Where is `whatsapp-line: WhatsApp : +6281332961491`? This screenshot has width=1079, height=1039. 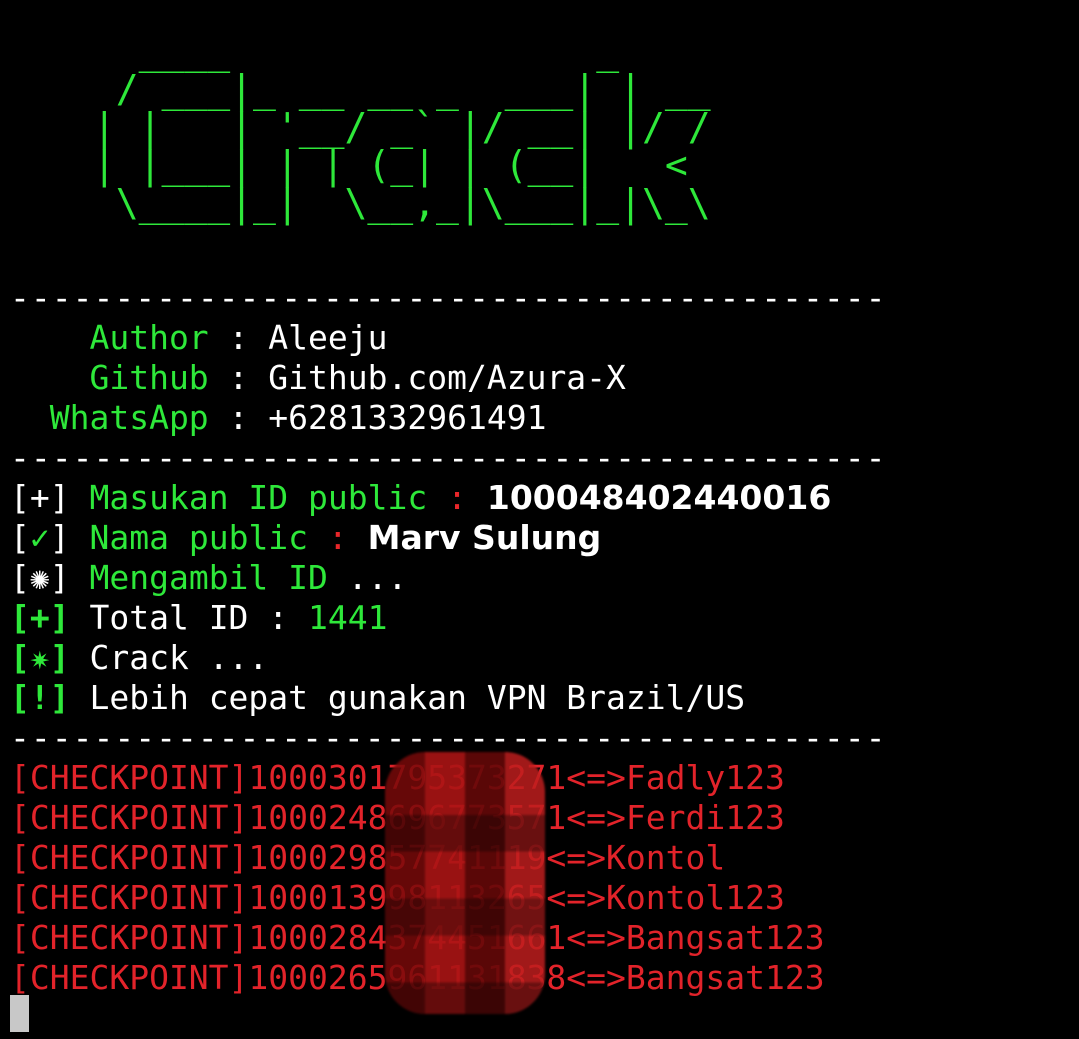 whatsapp-line: WhatsApp : +6281332961491 is located at coordinates (540, 418).